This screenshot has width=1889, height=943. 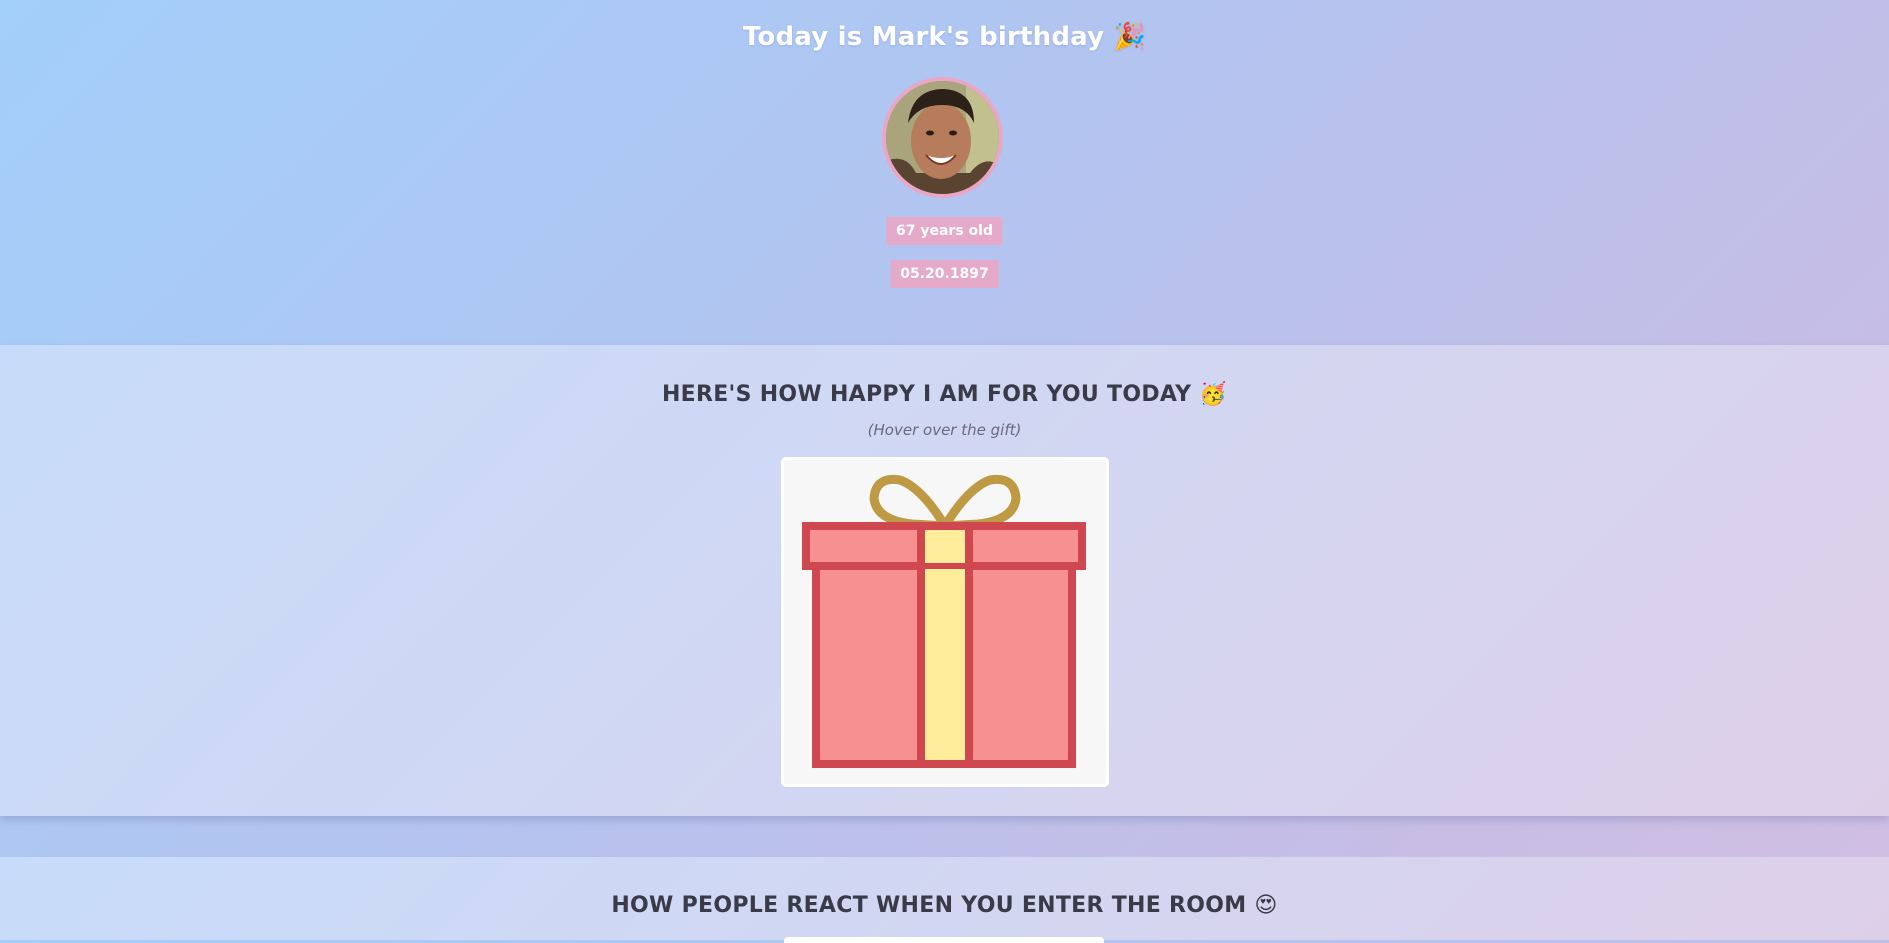 I want to click on birthdate-badge: 05.20.1897, so click(x=944, y=274).